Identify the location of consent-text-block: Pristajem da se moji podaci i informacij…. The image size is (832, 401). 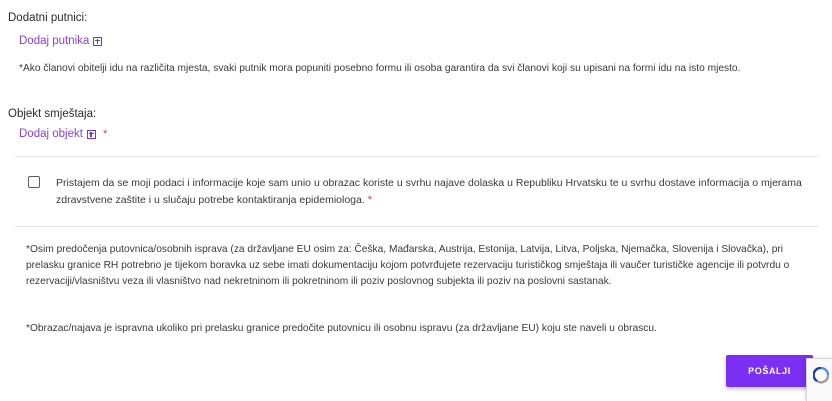
(441, 192).